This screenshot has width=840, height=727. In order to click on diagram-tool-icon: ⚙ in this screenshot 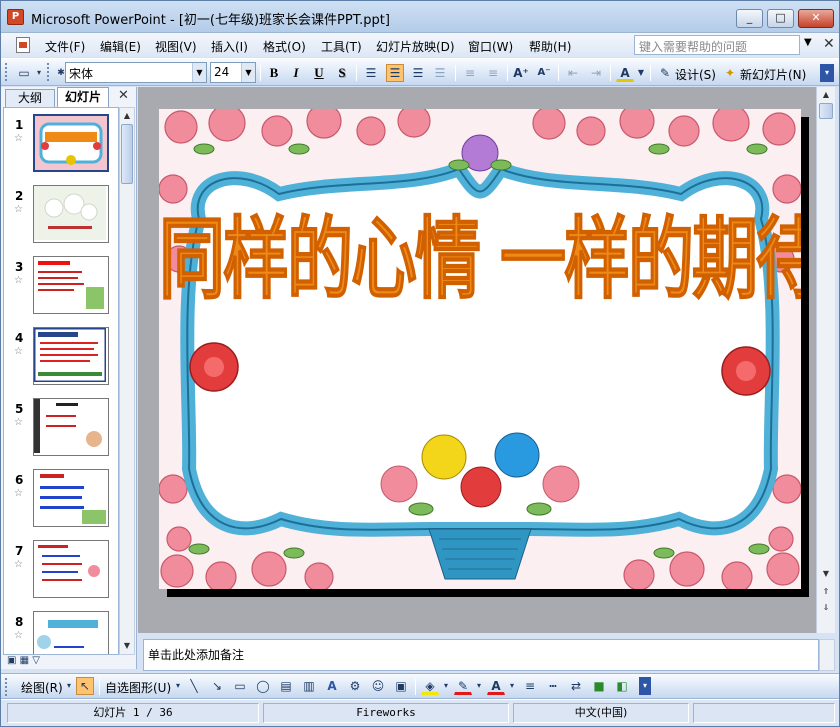, I will do `click(355, 686)`.